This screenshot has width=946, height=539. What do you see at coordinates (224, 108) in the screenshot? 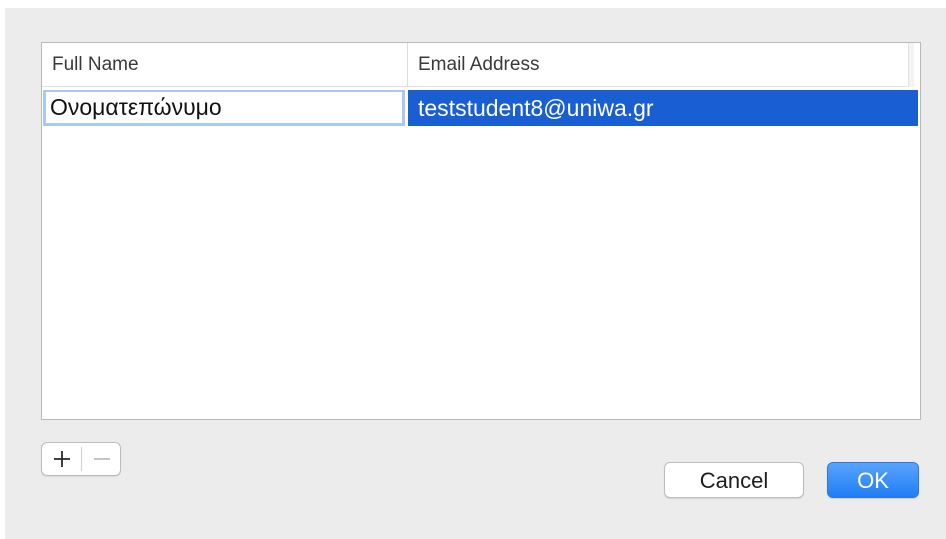
I see `full-name-cell-editor` at bounding box center [224, 108].